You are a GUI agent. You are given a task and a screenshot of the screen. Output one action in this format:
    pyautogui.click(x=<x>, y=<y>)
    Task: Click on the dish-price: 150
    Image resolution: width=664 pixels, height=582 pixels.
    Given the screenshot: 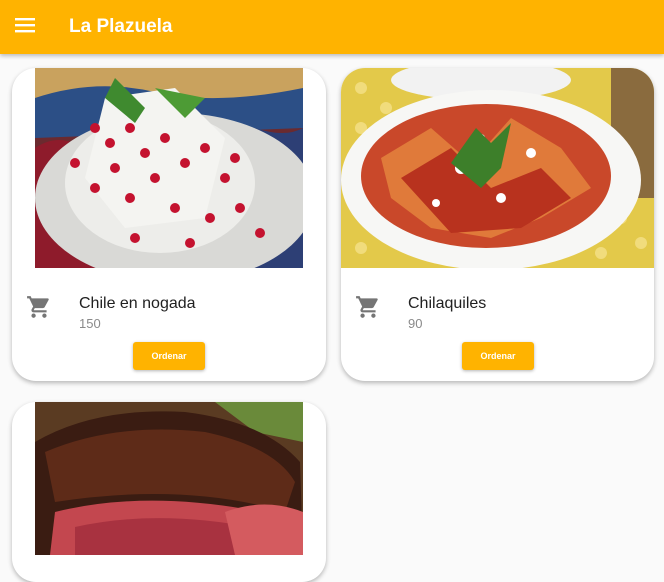 What is the action you would take?
    pyautogui.click(x=90, y=323)
    